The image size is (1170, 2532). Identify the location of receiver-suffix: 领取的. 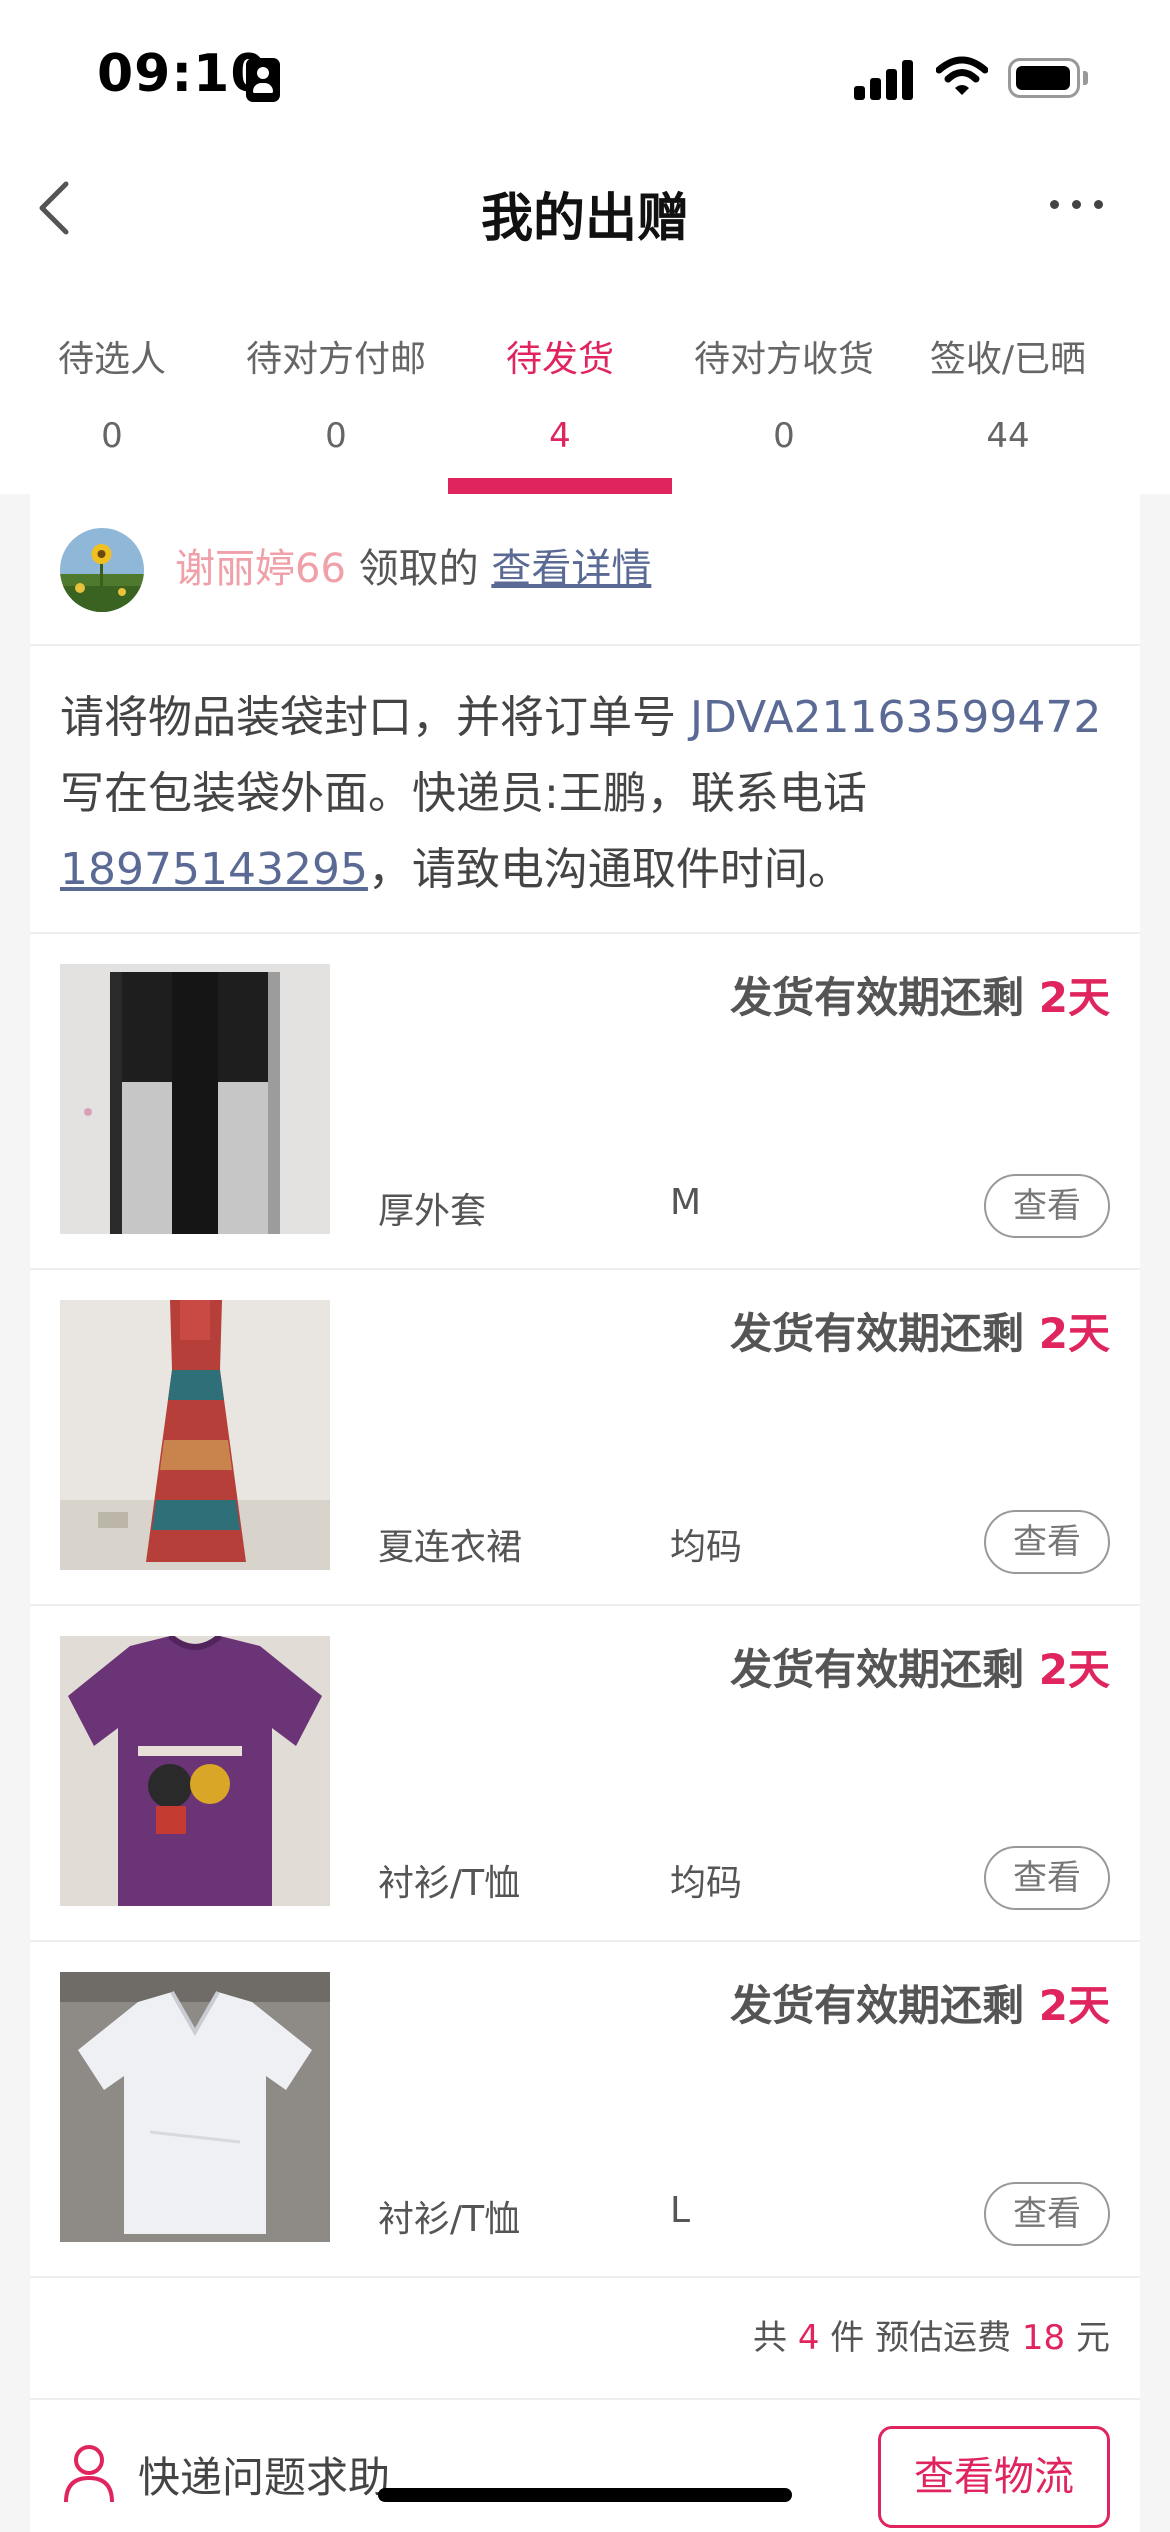
(418, 569).